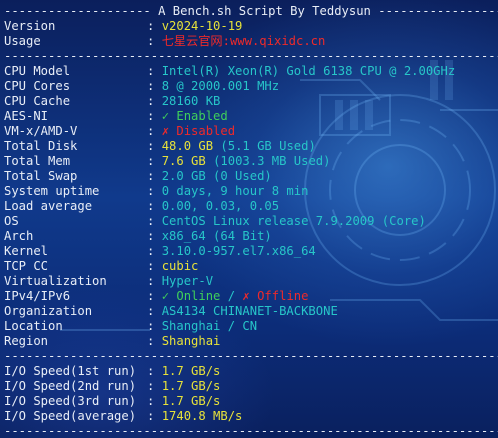 Image resolution: width=498 pixels, height=438 pixels. I want to click on info-row: AES-NI: ✓ Enabled, so click(251, 116).